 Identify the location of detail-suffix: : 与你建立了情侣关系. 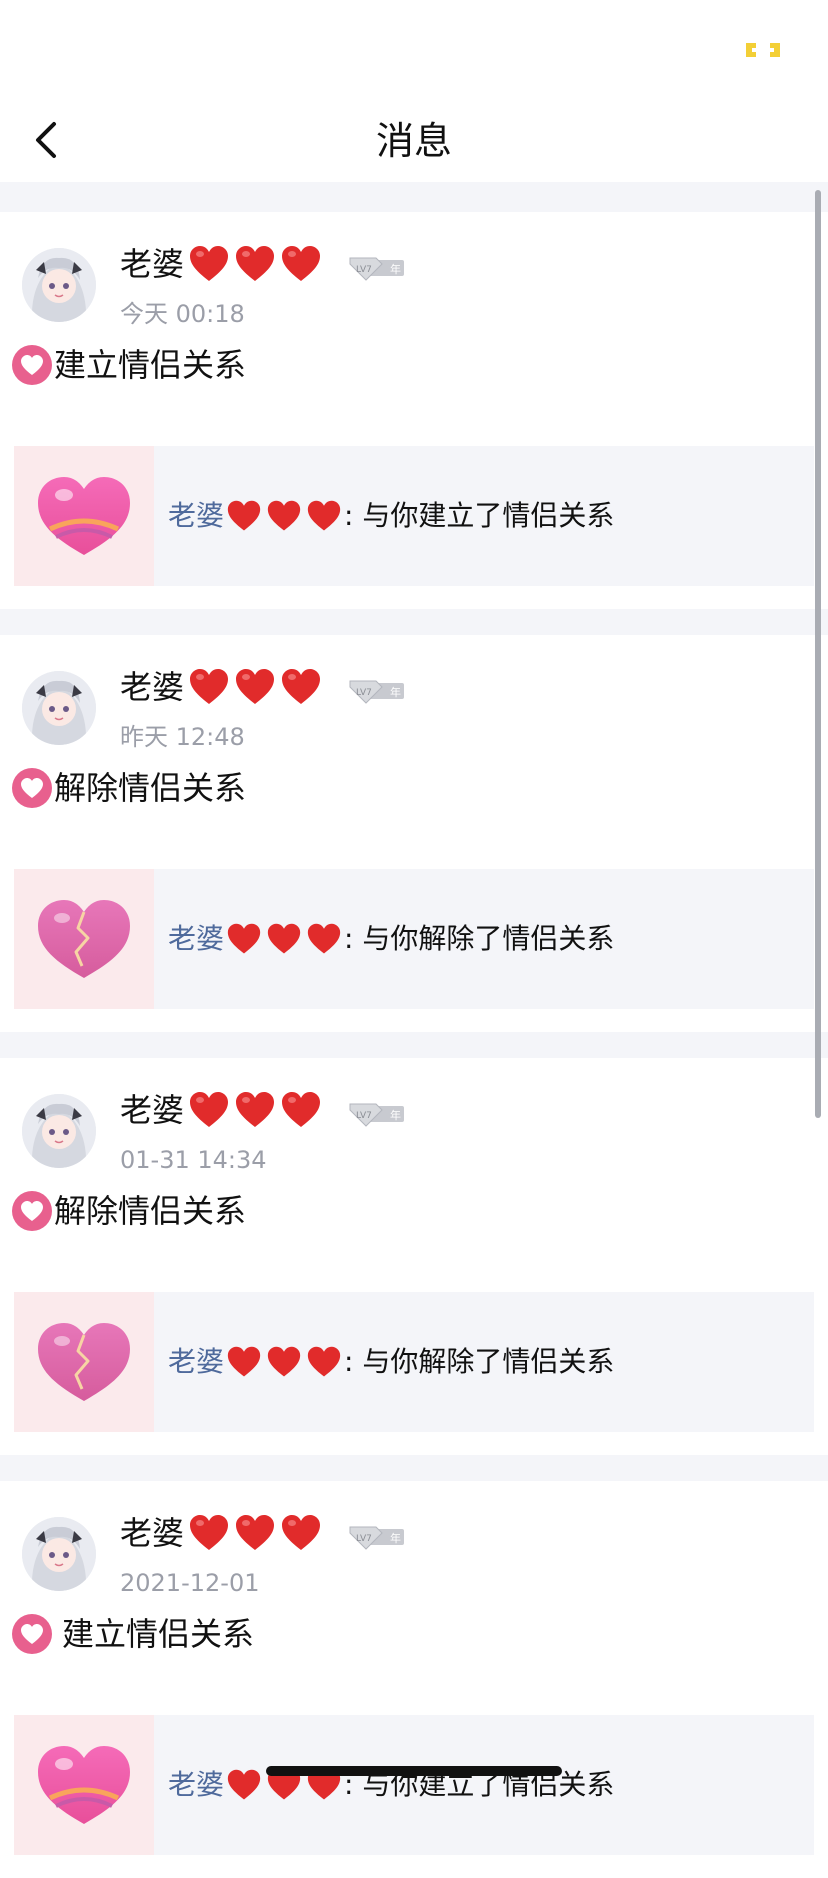
(479, 515).